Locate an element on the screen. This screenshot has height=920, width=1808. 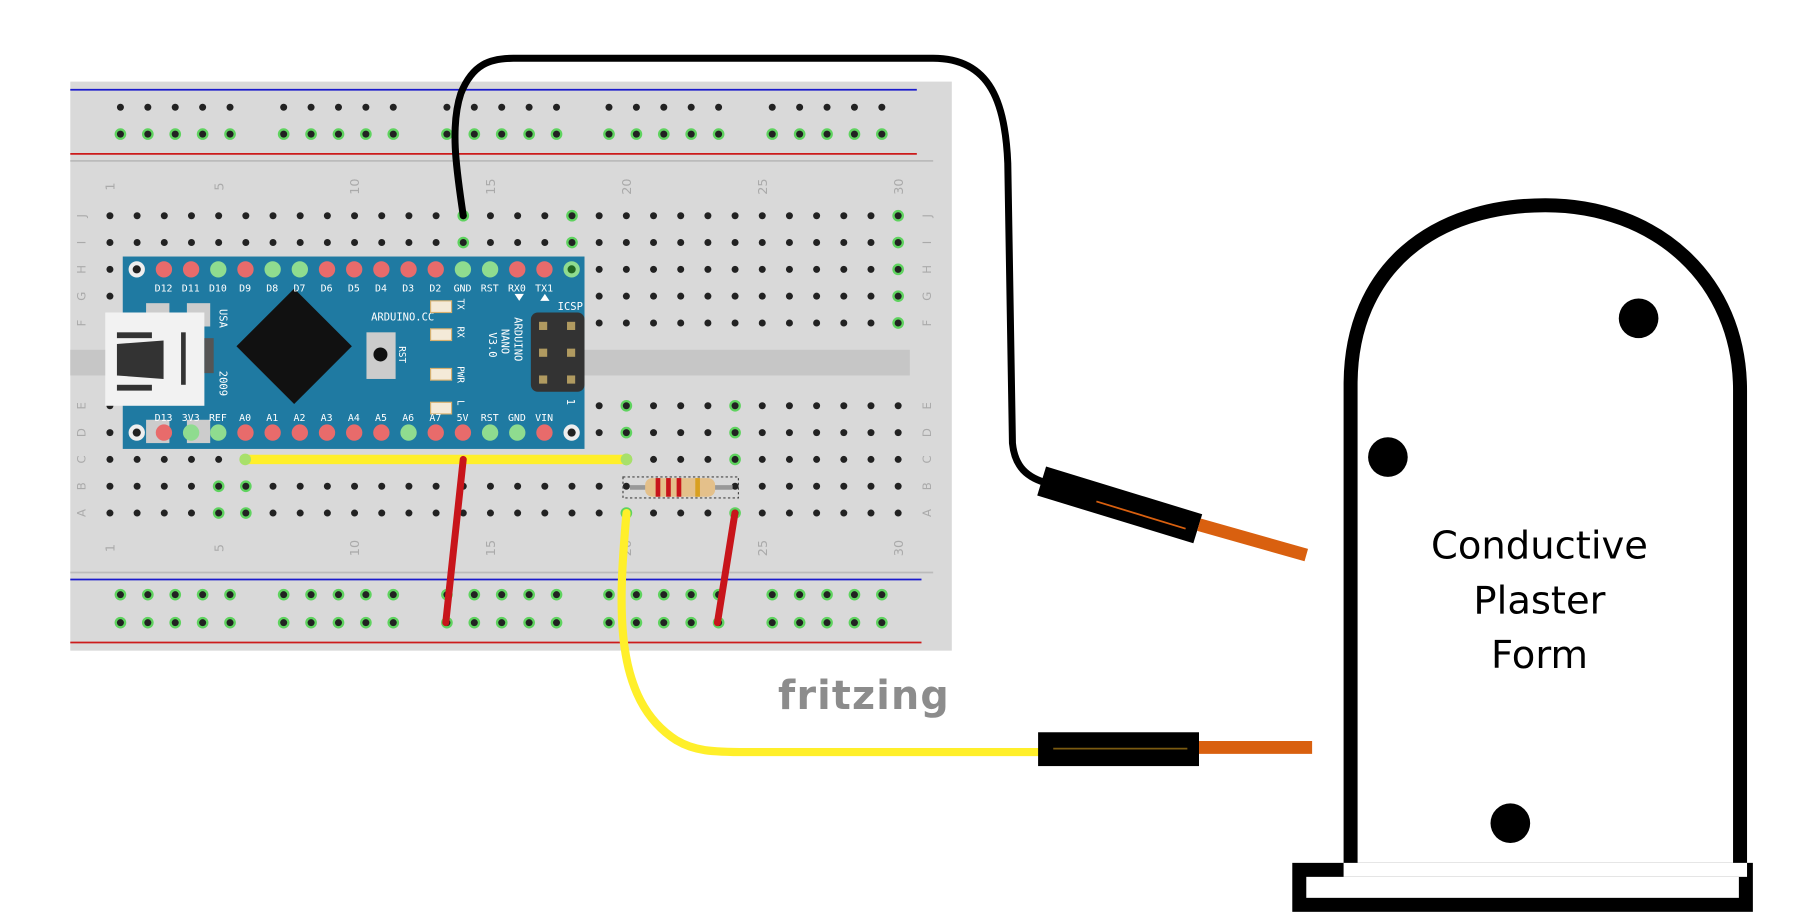
yellow-wire-end is located at coordinates (626, 459).